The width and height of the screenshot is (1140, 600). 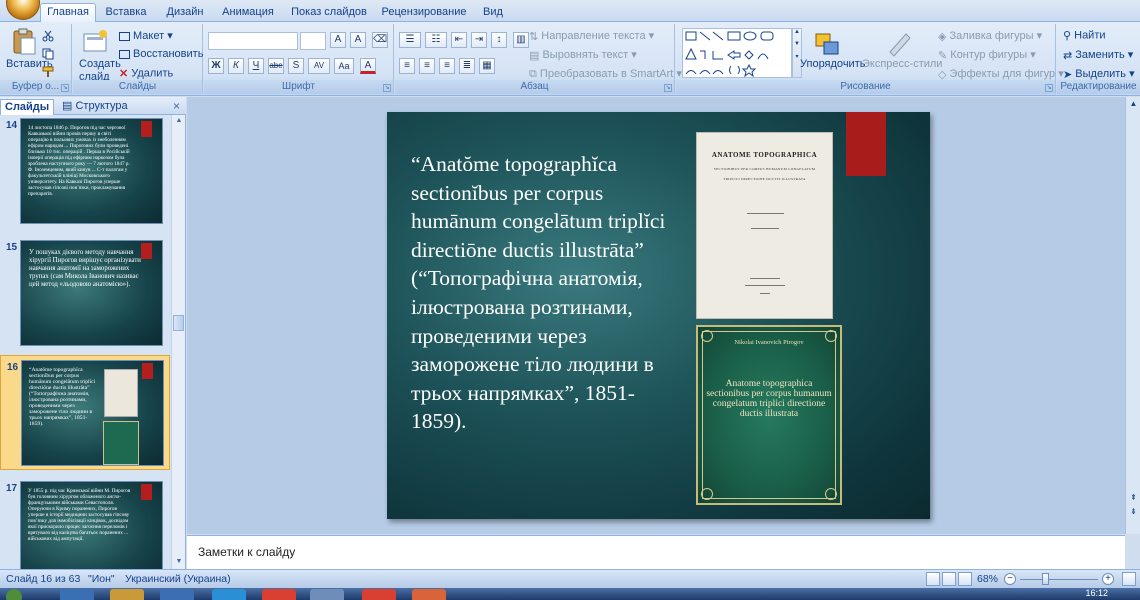 What do you see at coordinates (358, 40) in the screenshot?
I see `font-size-decrease: A` at bounding box center [358, 40].